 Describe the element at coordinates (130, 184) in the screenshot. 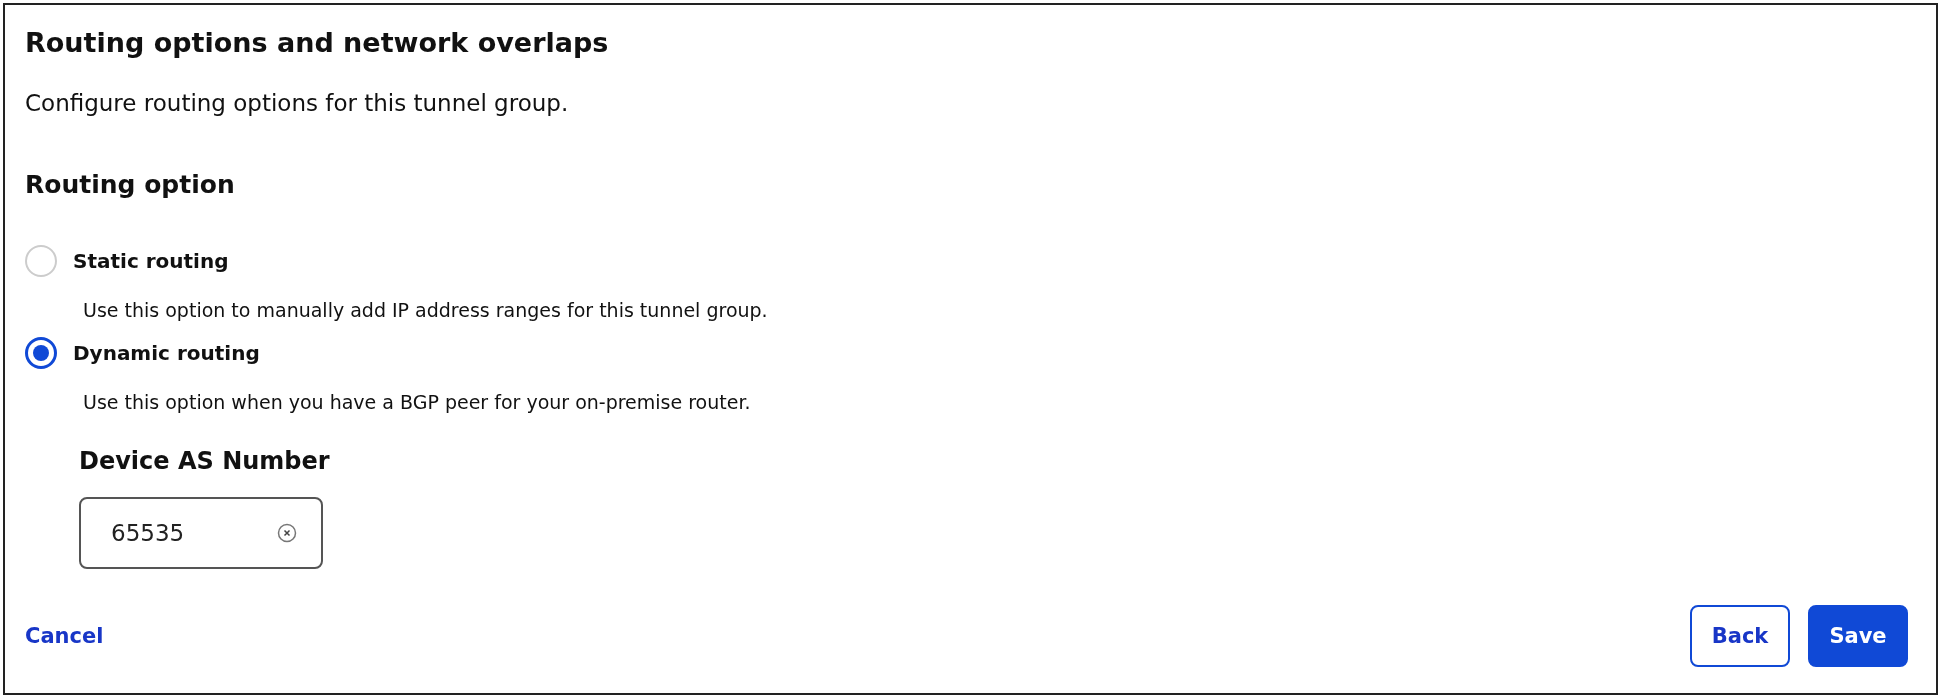

I see `section-heading: Routing option` at that location.